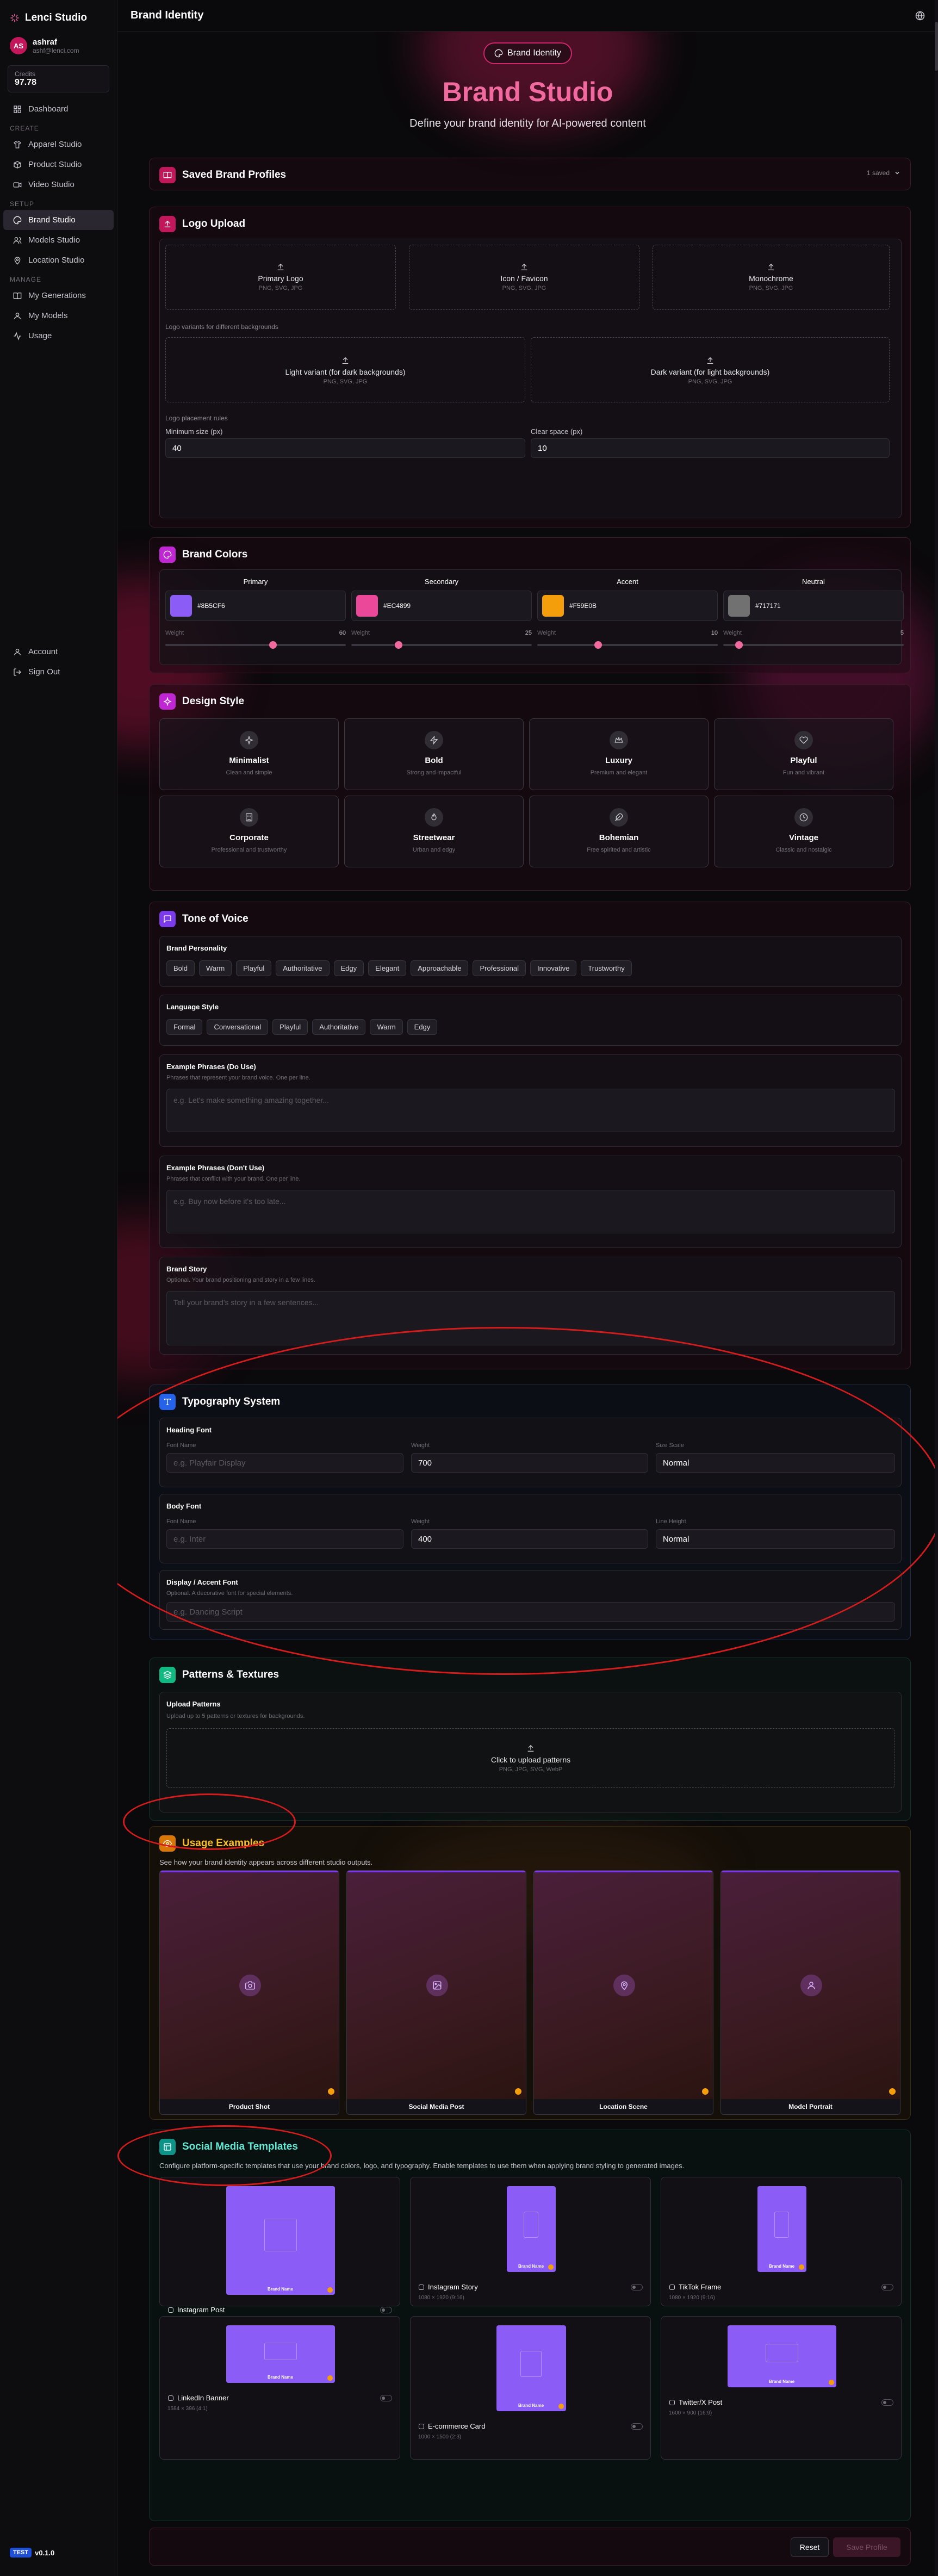 This screenshot has height=2576, width=938. I want to click on sidebar-item-my-generations: My Generations, so click(58, 296).